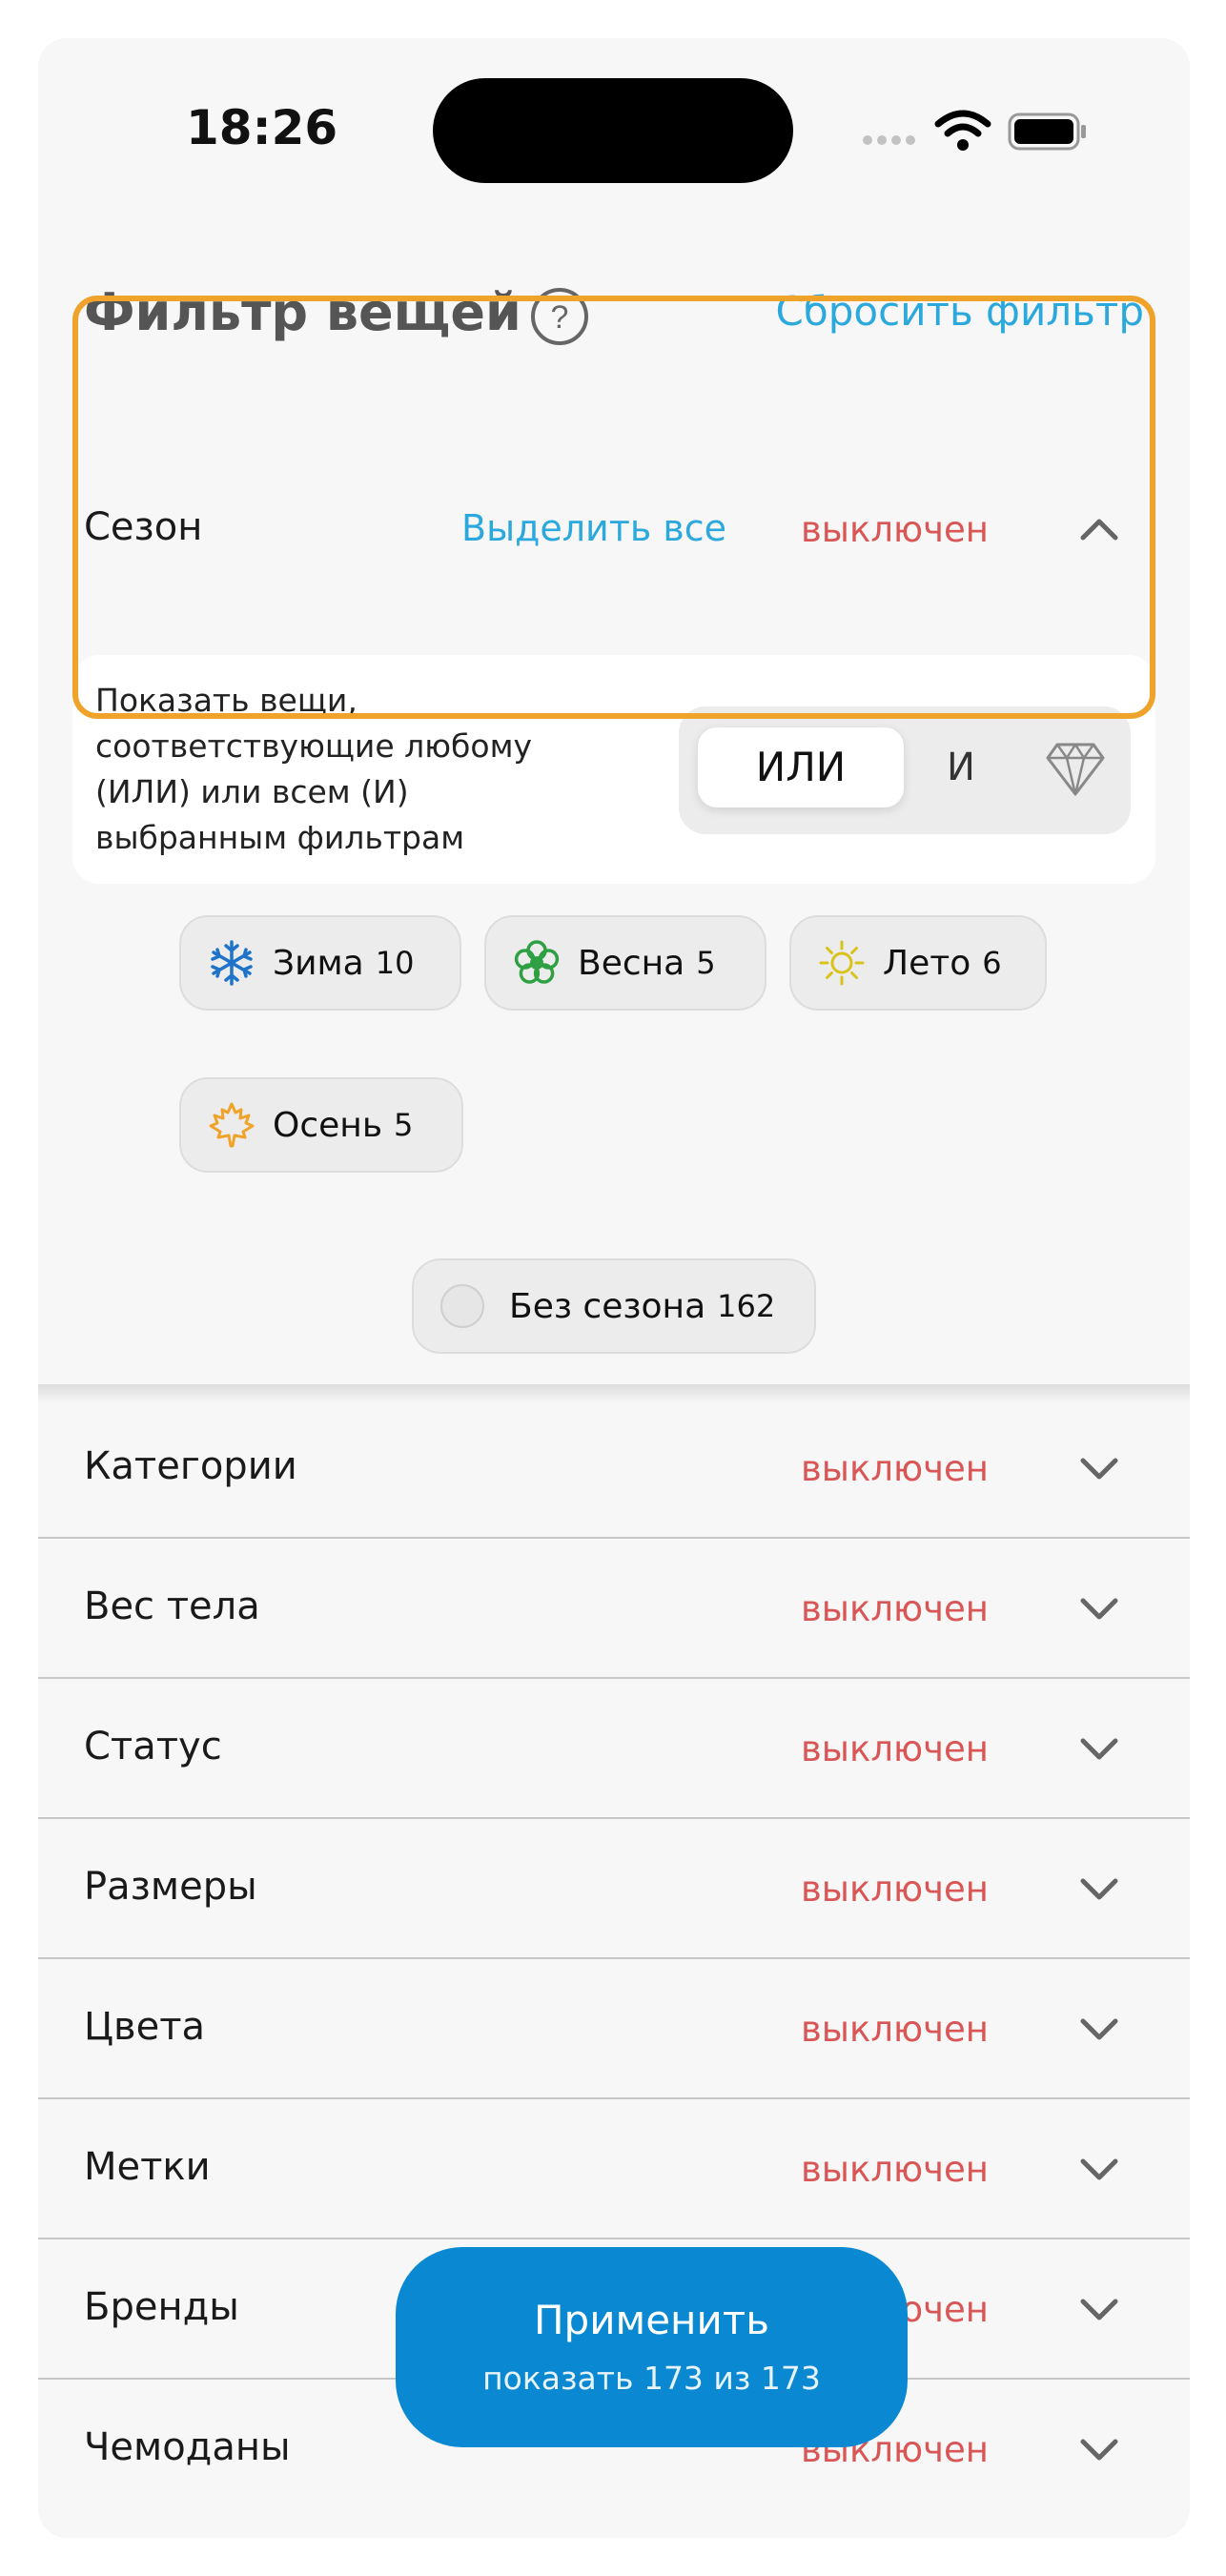  What do you see at coordinates (145, 2027) in the screenshot?
I see `row-title: Цвета` at bounding box center [145, 2027].